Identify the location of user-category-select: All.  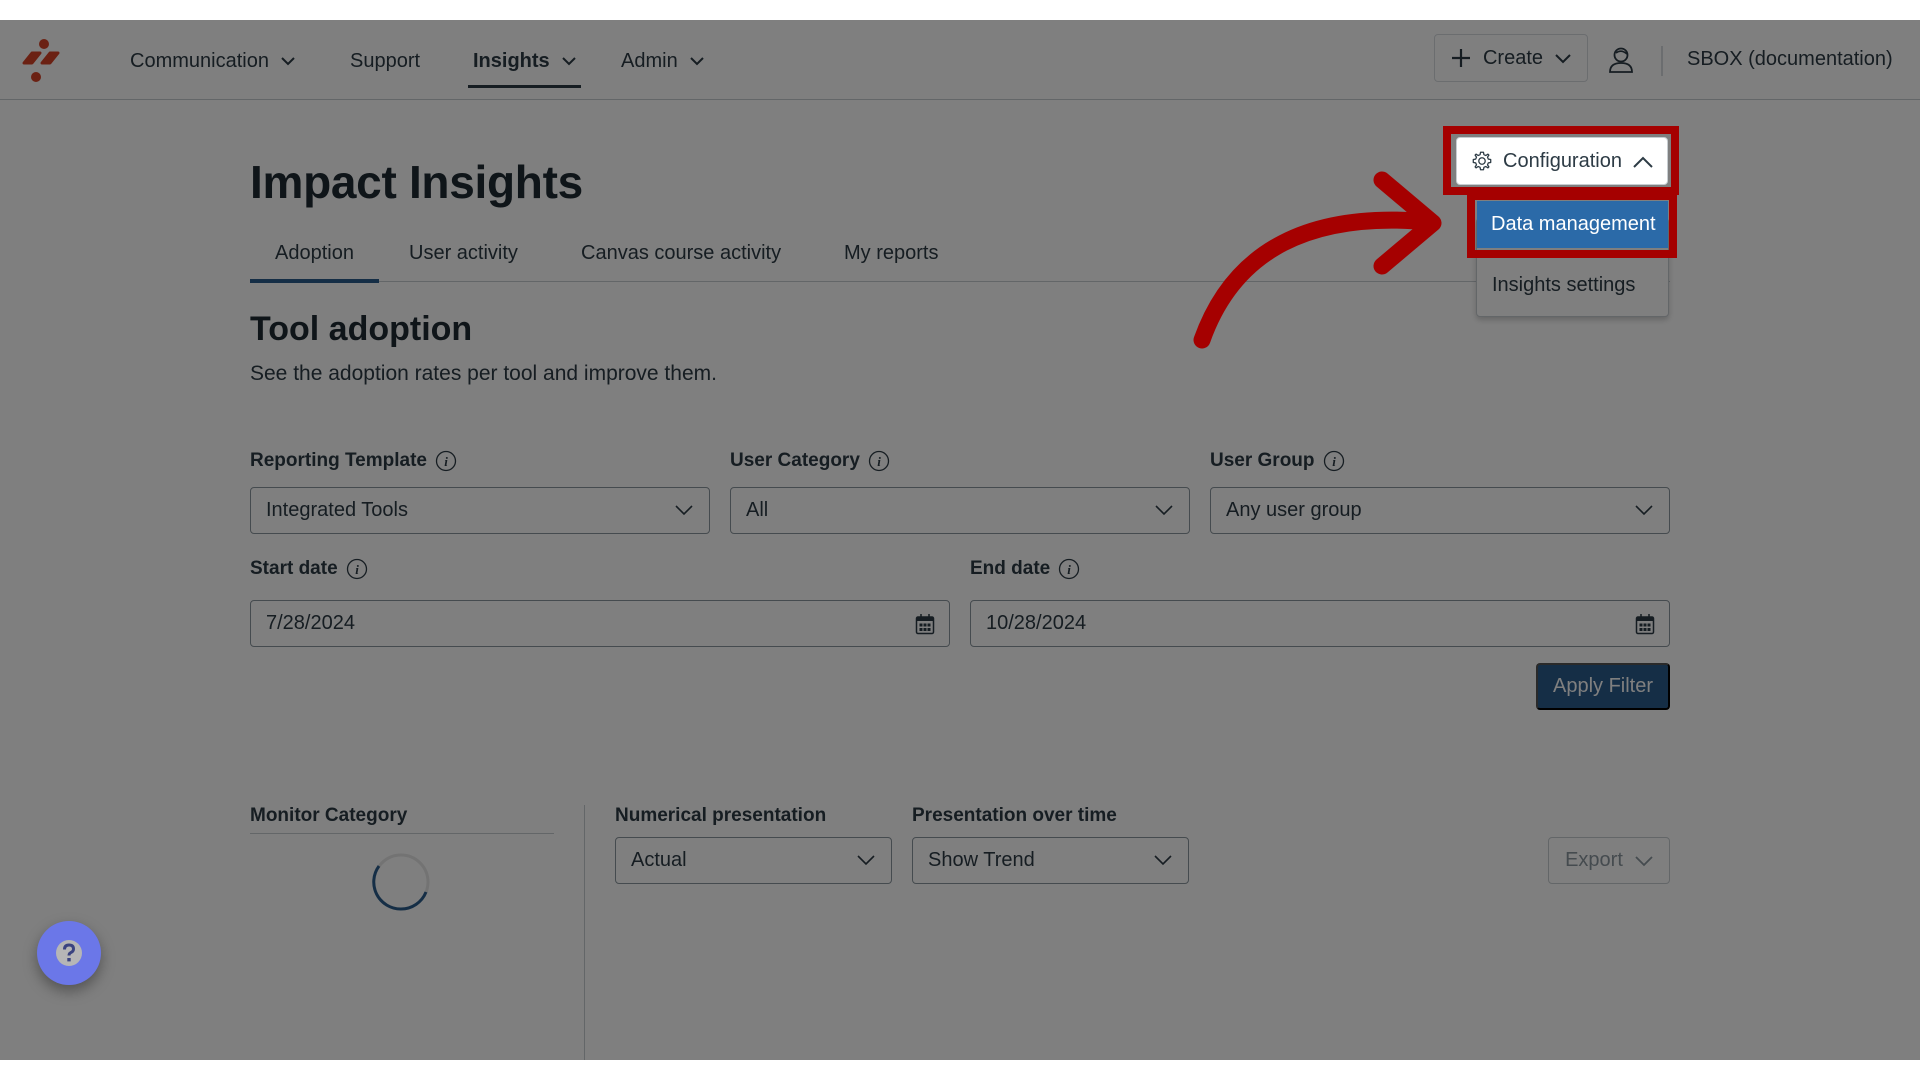
(960, 510).